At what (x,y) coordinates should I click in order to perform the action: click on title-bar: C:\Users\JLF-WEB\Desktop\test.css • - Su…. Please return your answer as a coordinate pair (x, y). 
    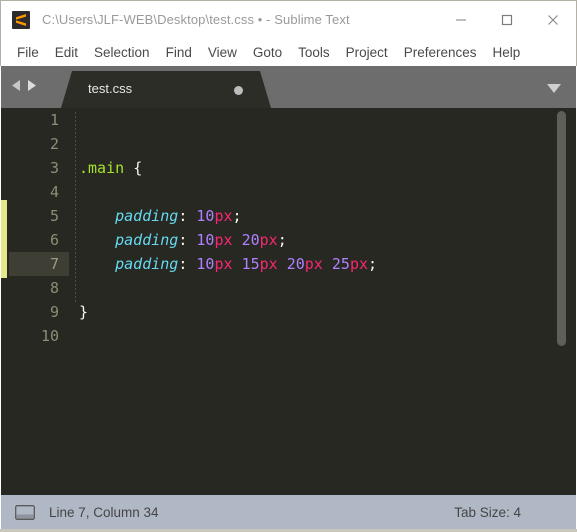
    Looking at the image, I should click on (288, 19).